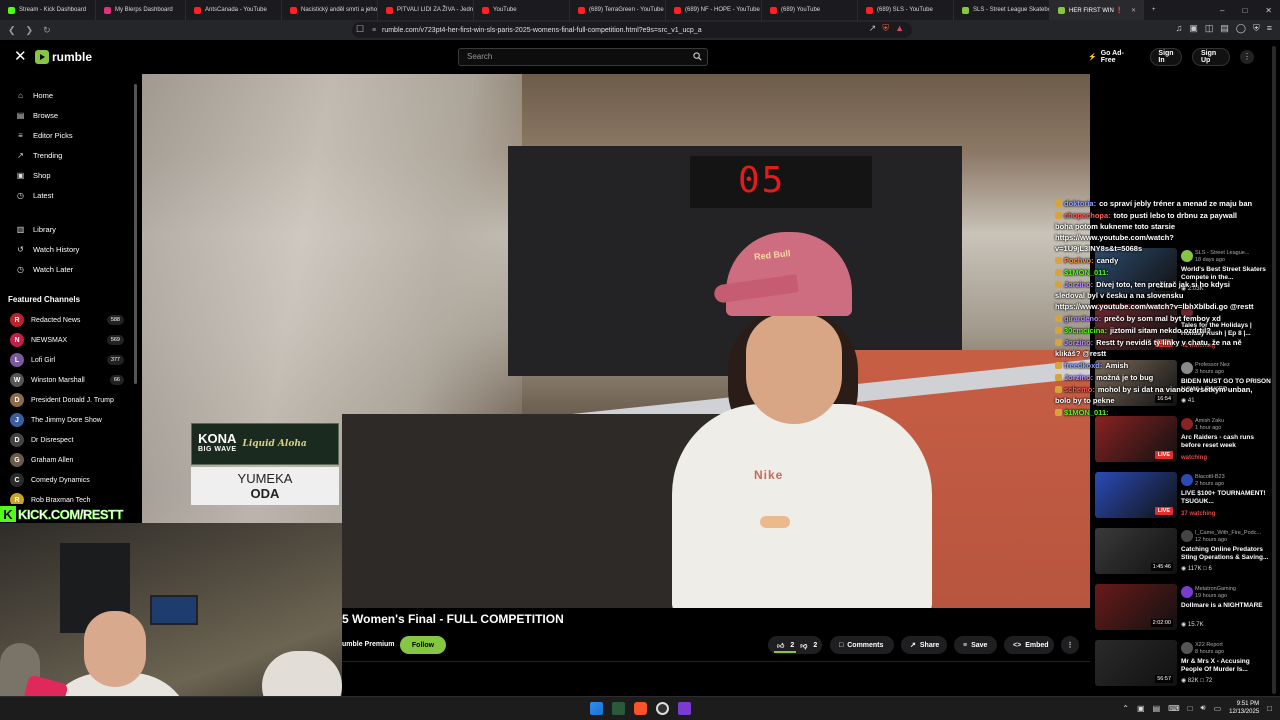  Describe the element at coordinates (234, 10) in the screenshot. I see `browser-tab: AntsCanada - YouTube` at that location.